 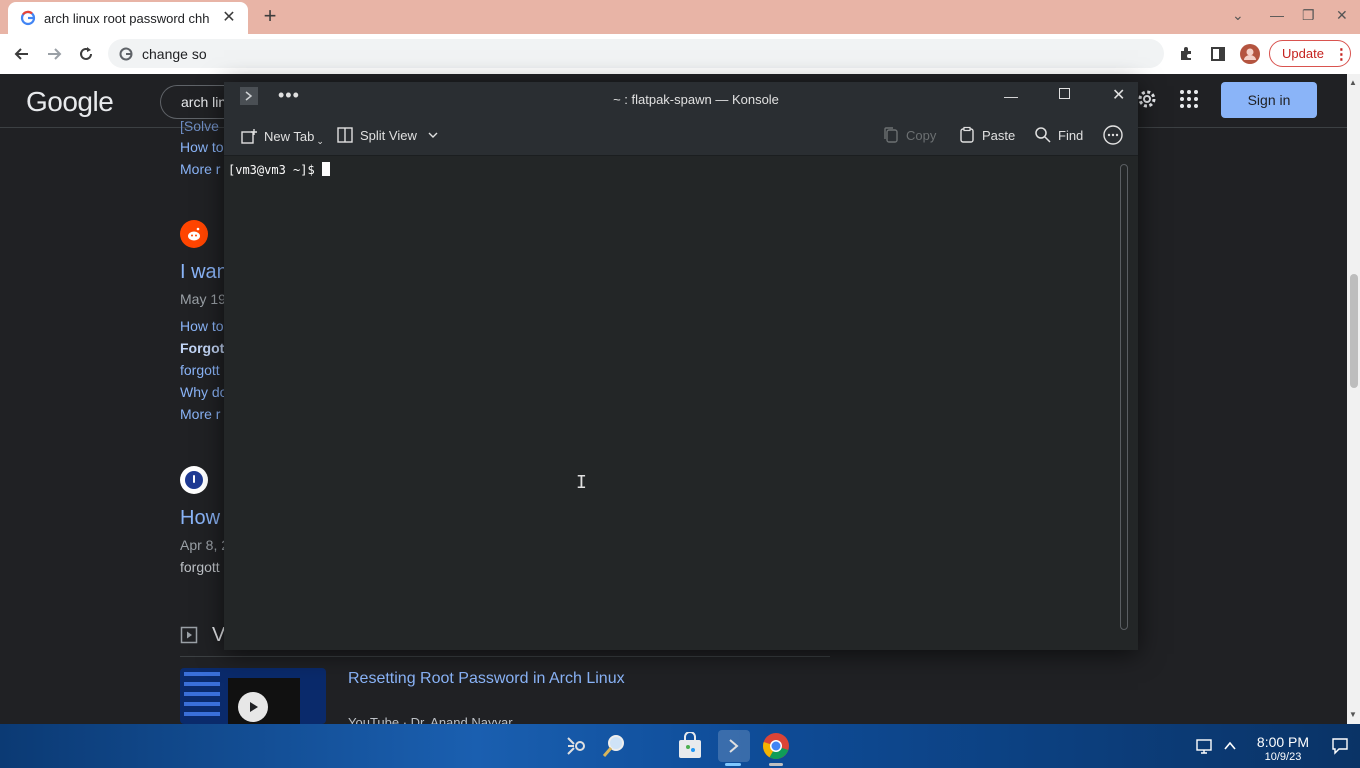 I want to click on paste-icon, so click(x=967, y=134).